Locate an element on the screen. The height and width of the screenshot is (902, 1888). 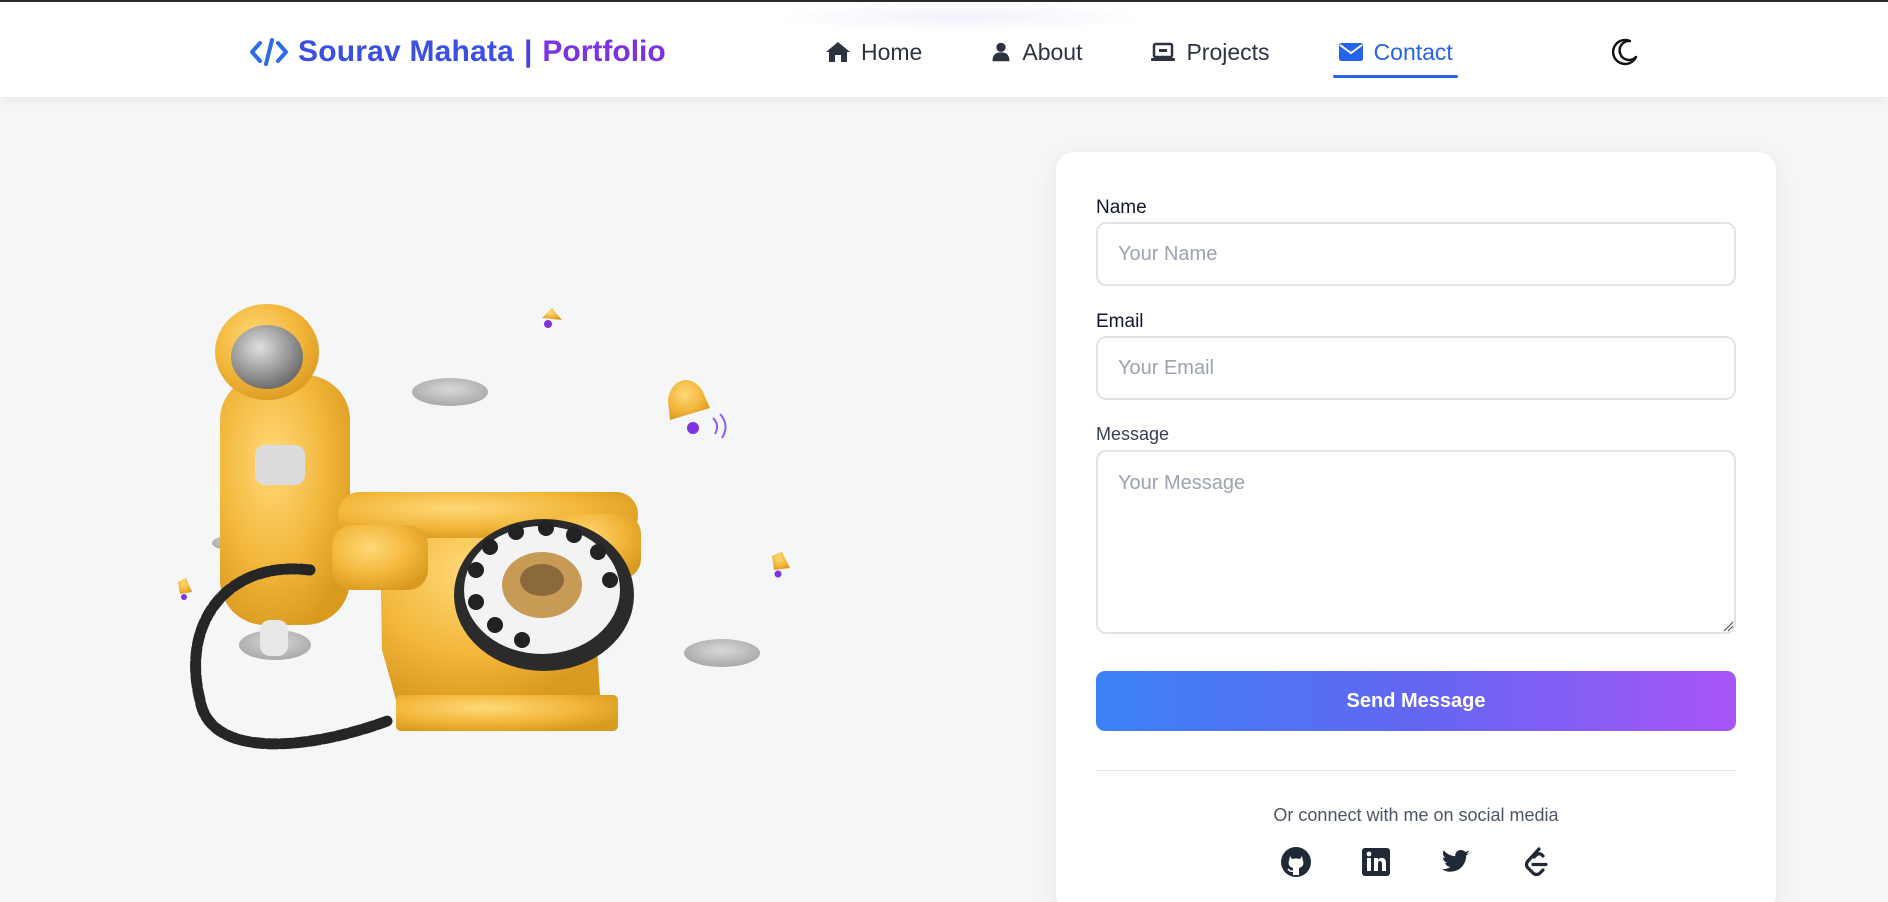
social-prompt: Or connect with me on social media is located at coordinates (1416, 815).